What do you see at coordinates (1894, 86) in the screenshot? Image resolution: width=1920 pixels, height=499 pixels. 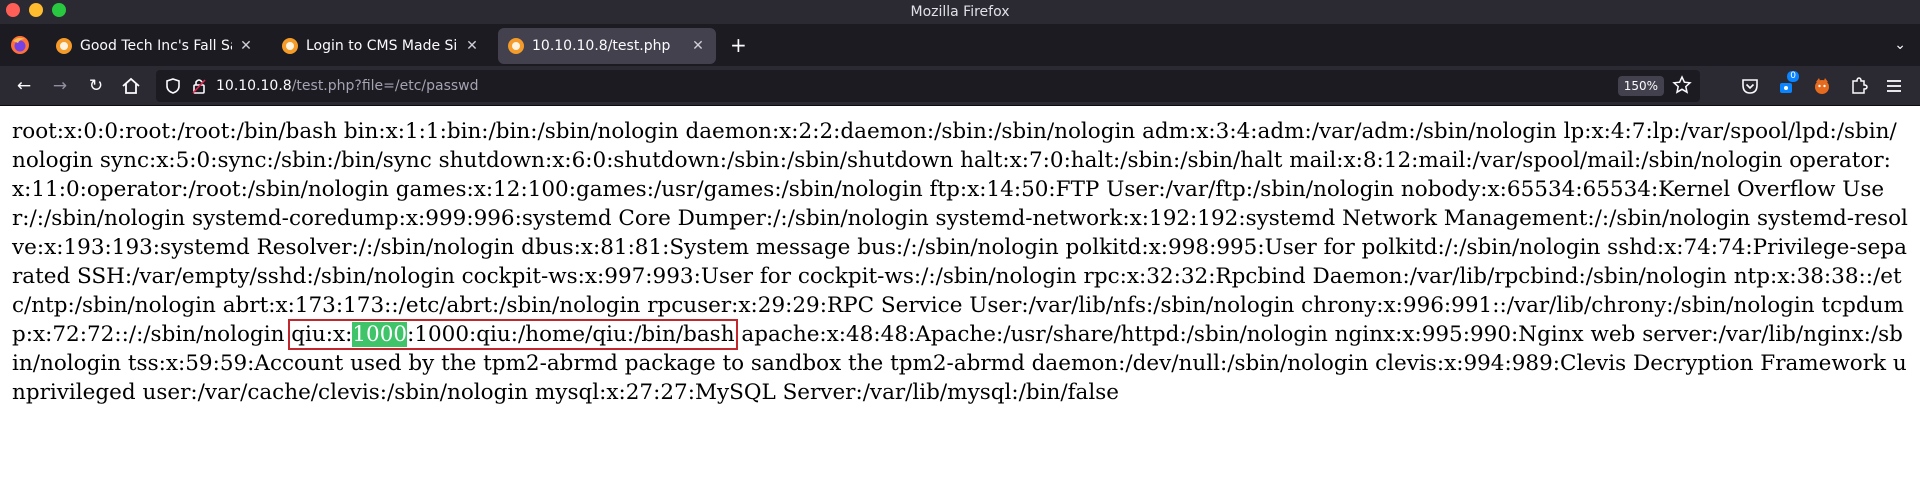 I see `hamburger-menu-icon` at bounding box center [1894, 86].